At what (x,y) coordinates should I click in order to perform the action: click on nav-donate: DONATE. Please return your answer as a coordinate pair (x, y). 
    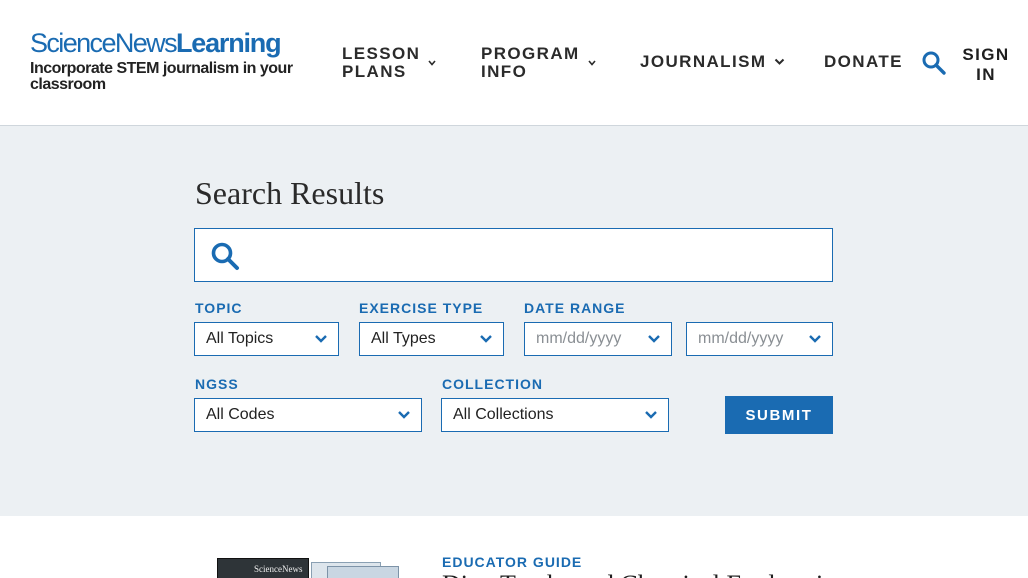
    Looking at the image, I should click on (863, 62).